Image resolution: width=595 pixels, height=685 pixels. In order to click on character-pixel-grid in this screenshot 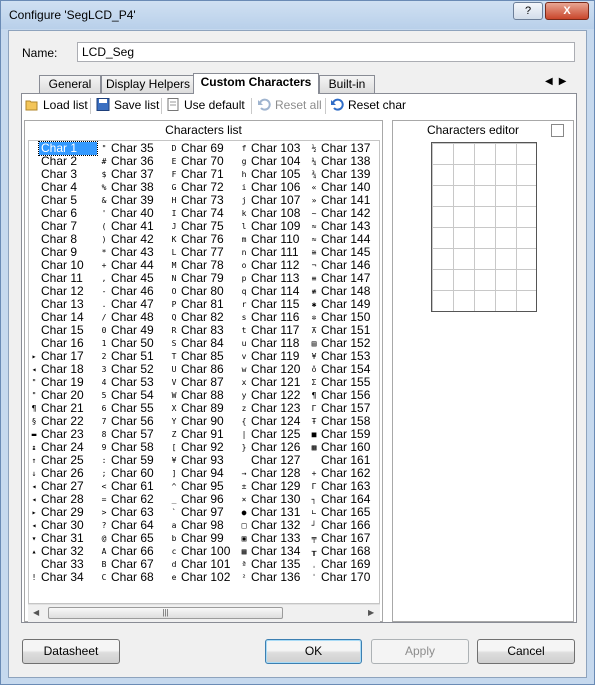, I will do `click(484, 227)`.